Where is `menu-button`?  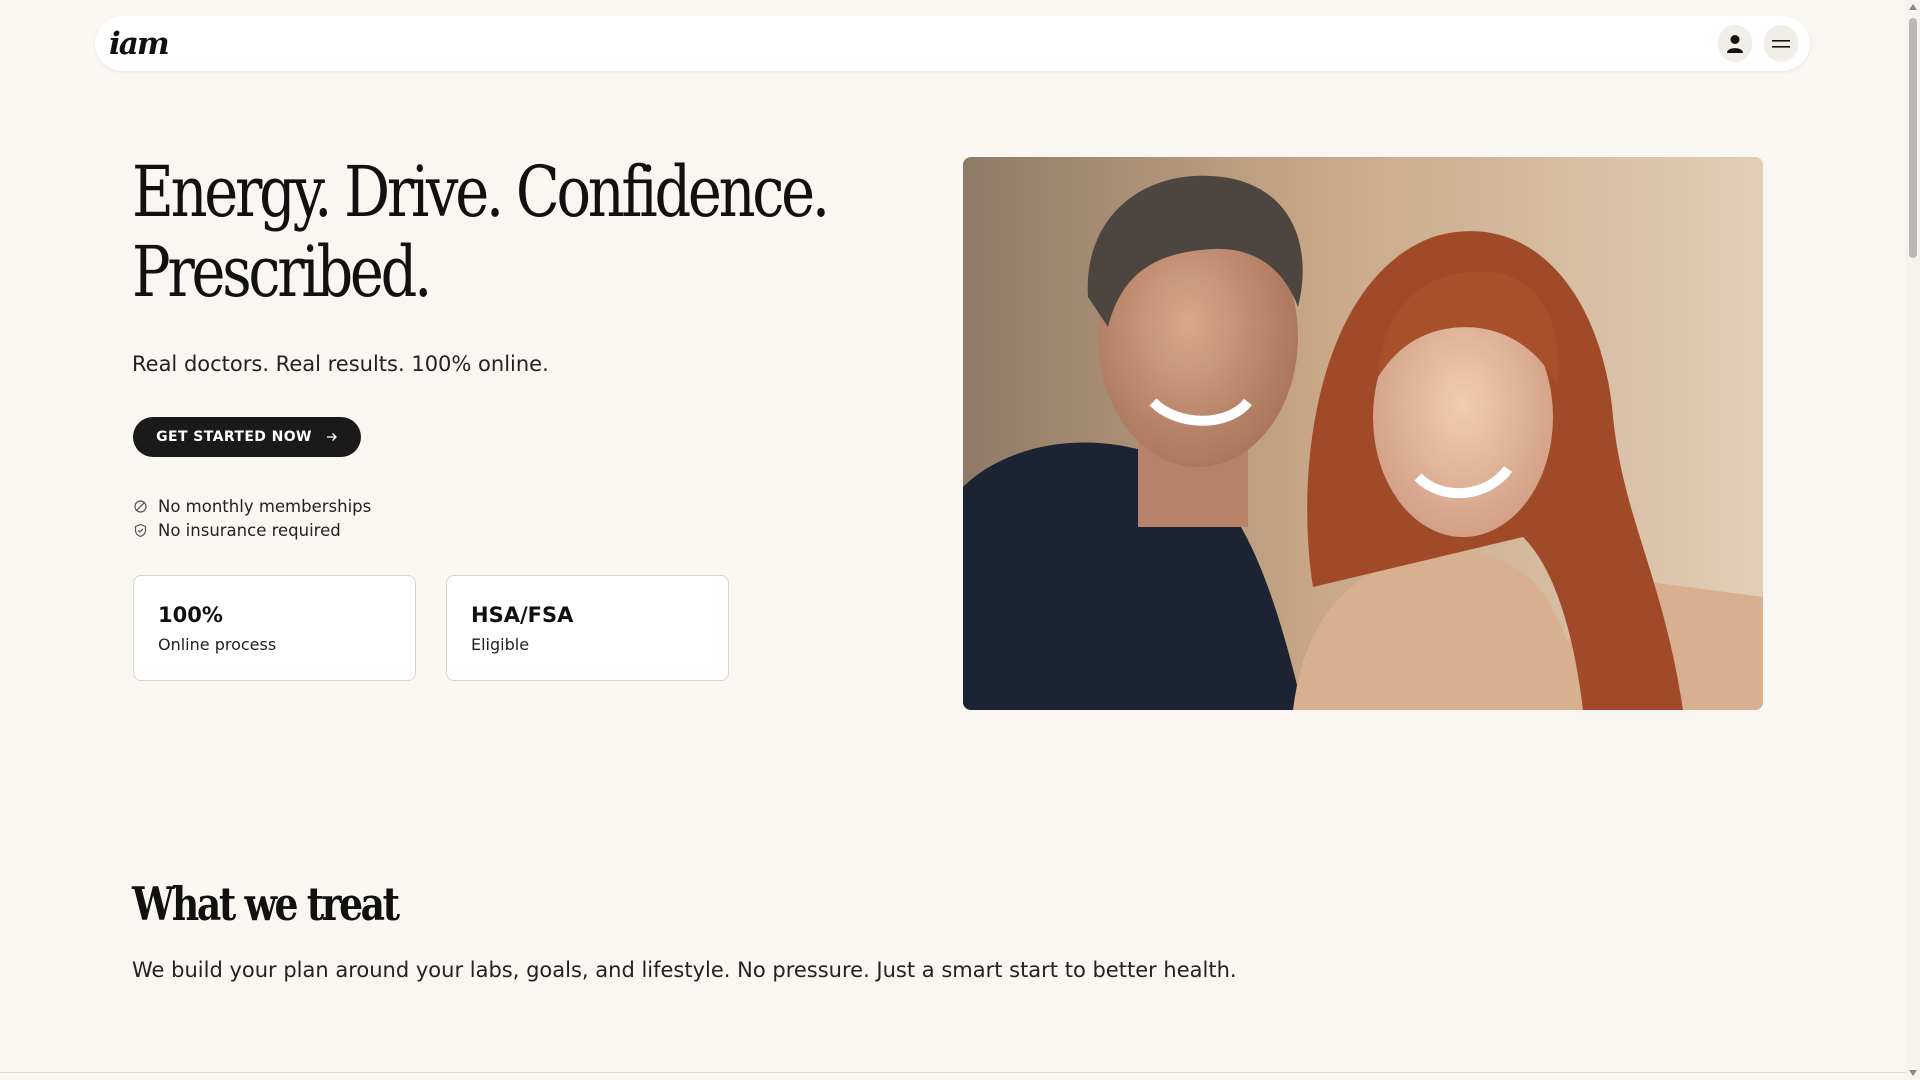 menu-button is located at coordinates (1781, 43).